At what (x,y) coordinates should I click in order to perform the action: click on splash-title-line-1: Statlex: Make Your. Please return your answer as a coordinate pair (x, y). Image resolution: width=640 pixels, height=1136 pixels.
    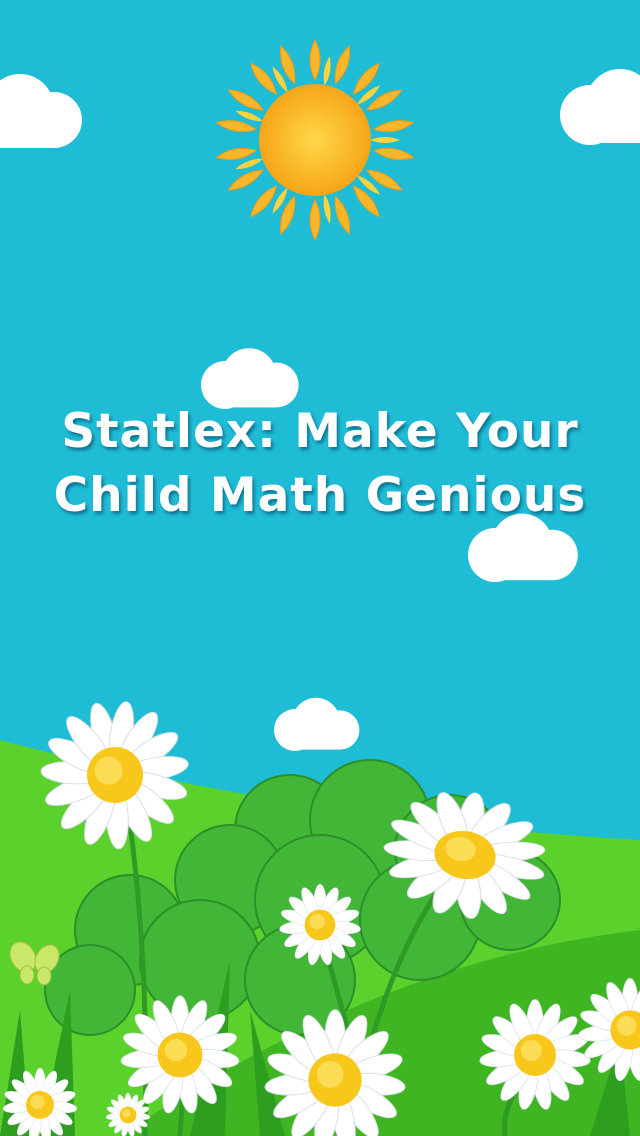
    Looking at the image, I should click on (320, 431).